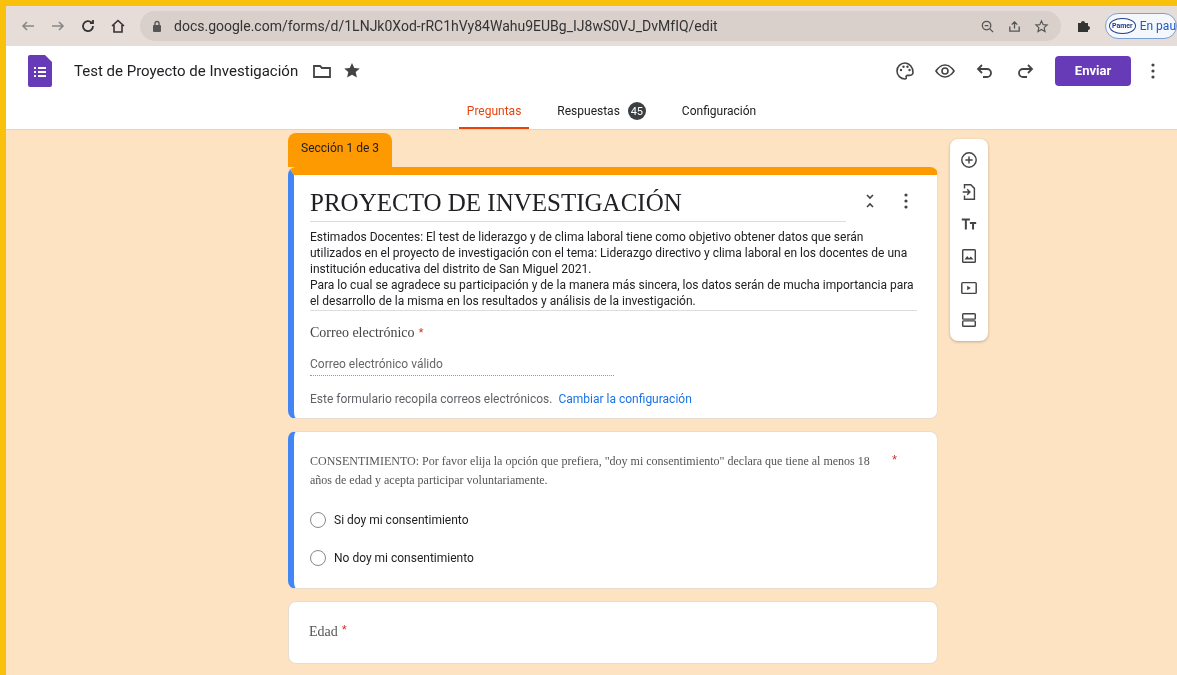 Image resolution: width=1177 pixels, height=675 pixels. I want to click on forms-logo-icon, so click(40, 70).